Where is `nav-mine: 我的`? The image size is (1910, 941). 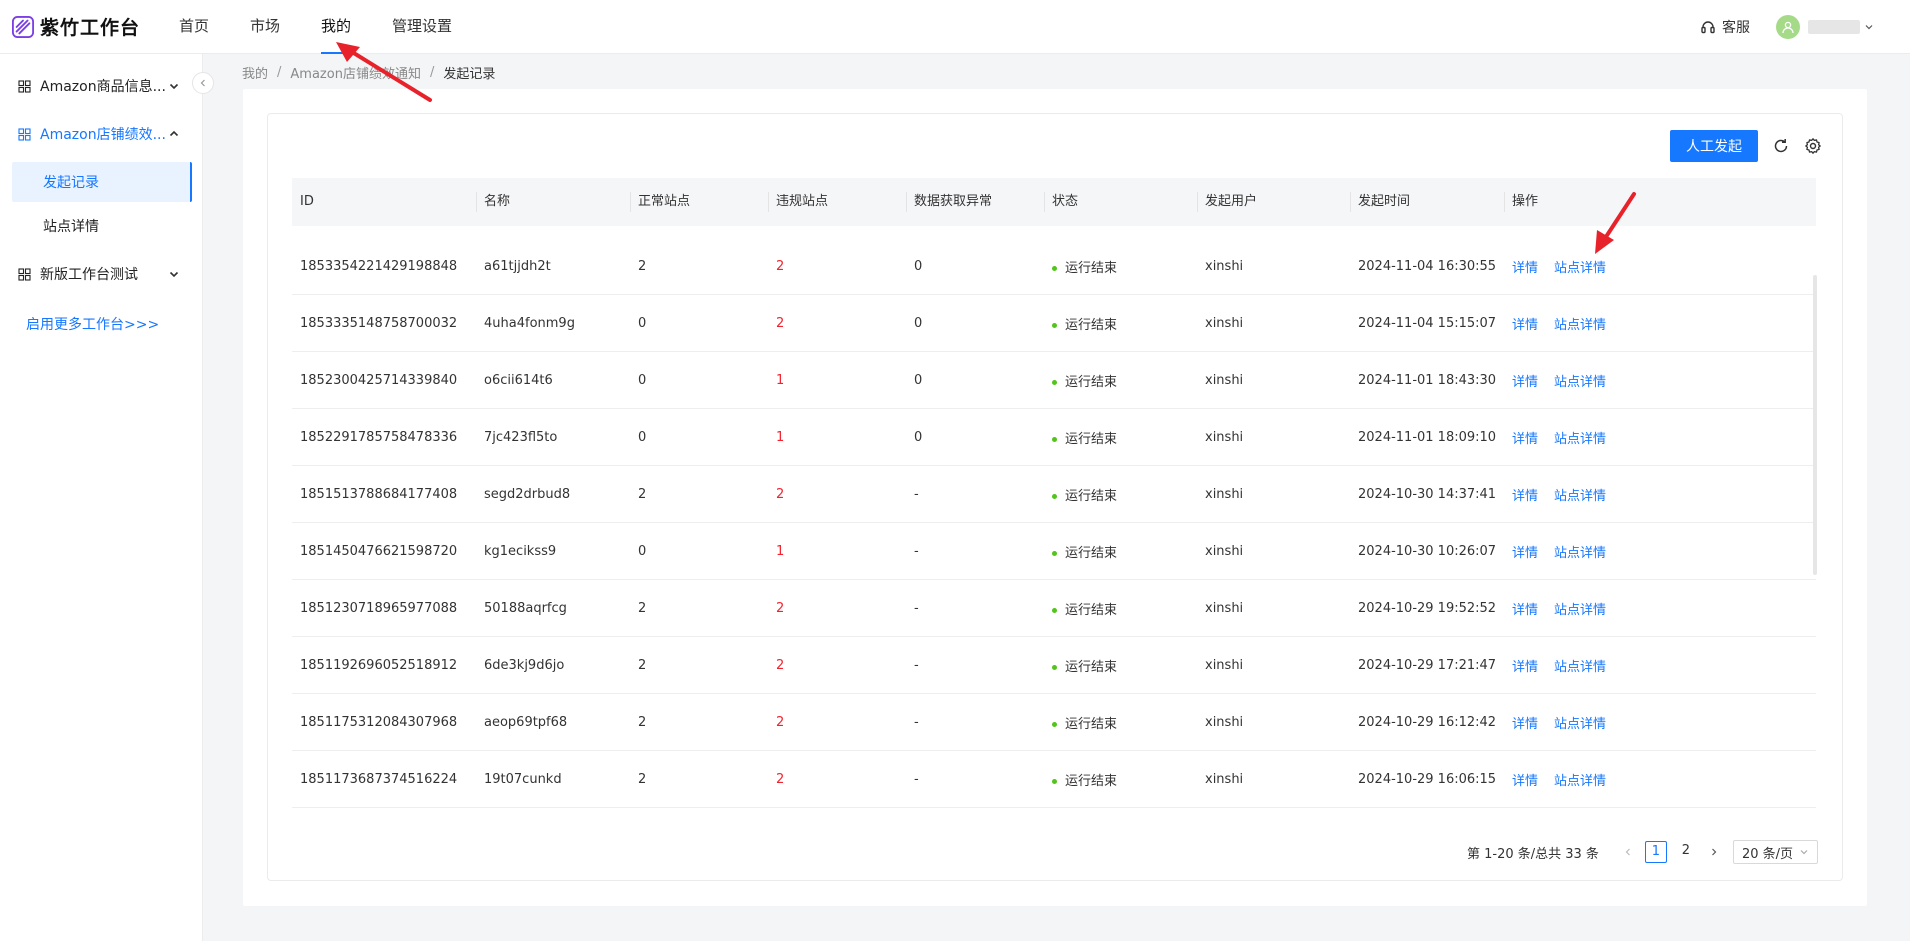 nav-mine: 我的 is located at coordinates (336, 27).